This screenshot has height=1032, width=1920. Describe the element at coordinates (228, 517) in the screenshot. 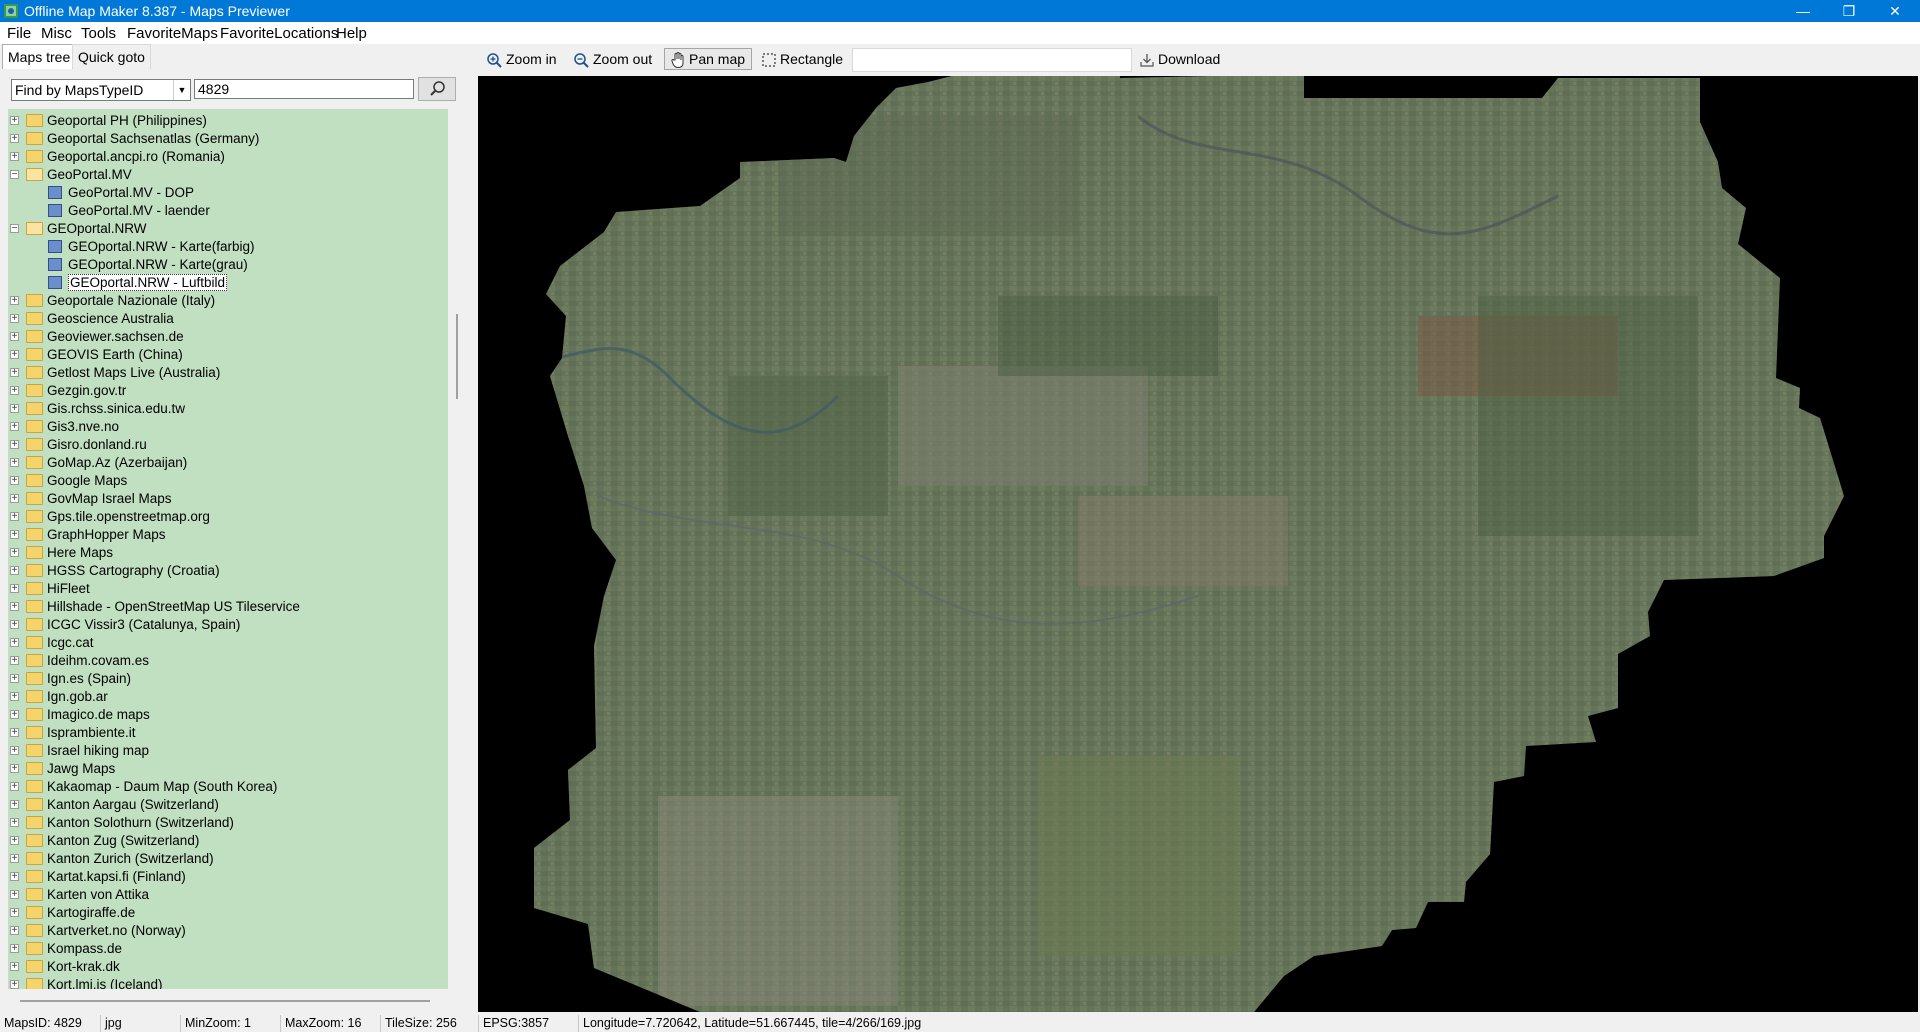

I see `tree-item: + Gps.tile.openstreetmap.org` at that location.